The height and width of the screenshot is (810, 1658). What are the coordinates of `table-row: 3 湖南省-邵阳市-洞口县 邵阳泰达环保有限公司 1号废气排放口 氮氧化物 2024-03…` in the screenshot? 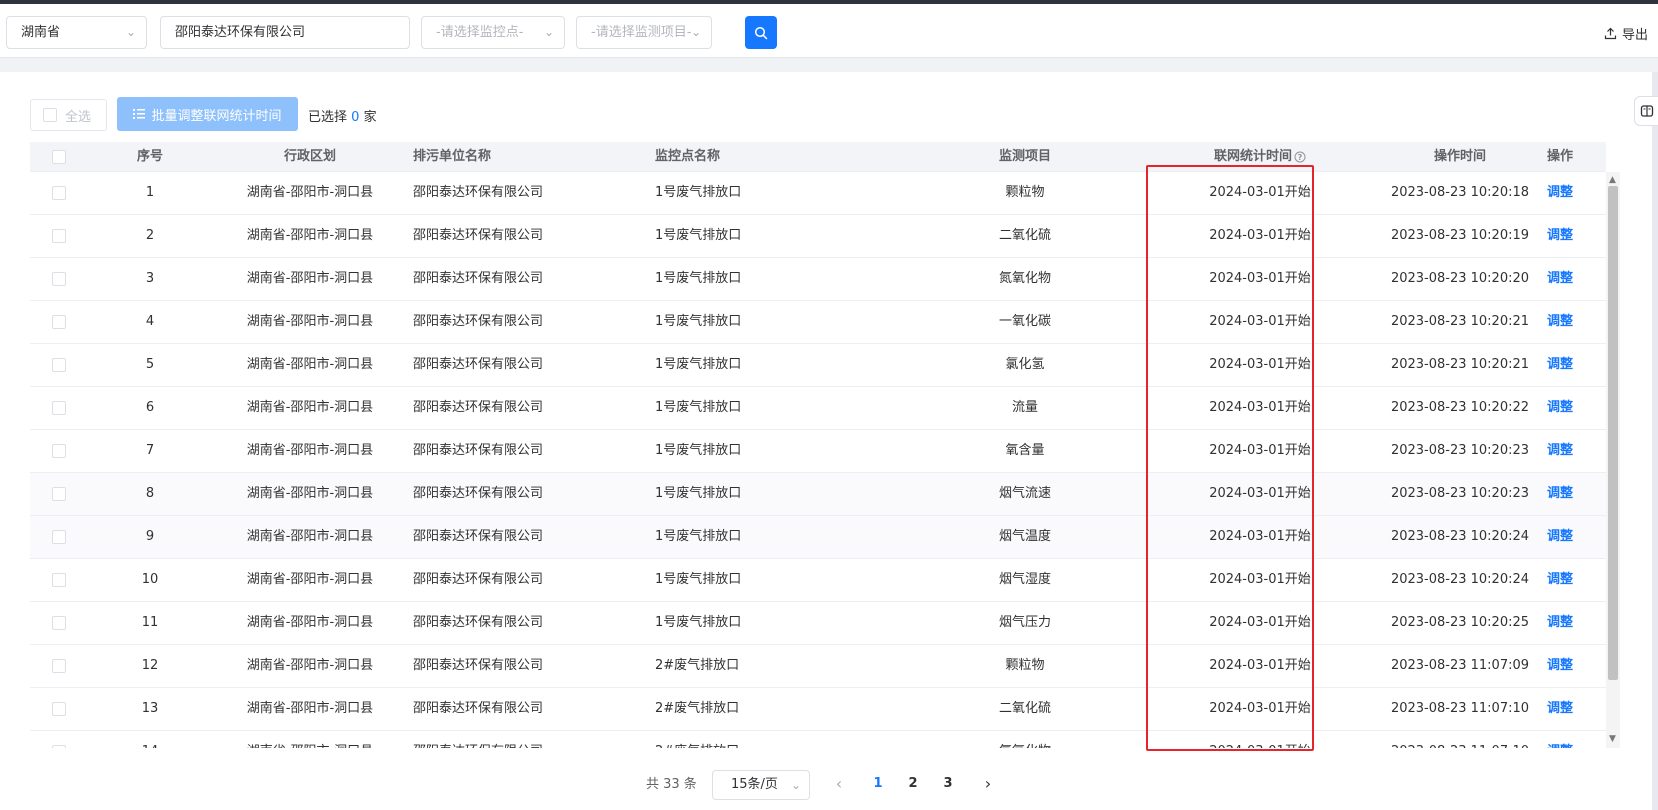 It's located at (818, 279).